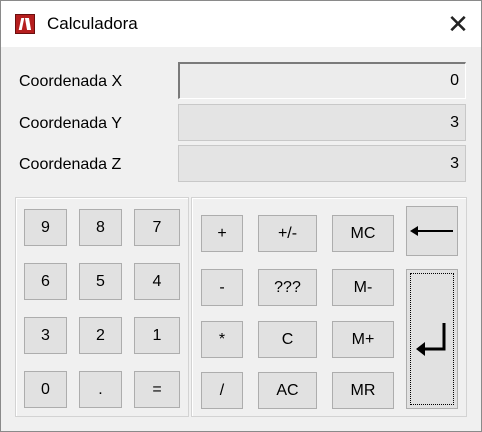 This screenshot has width=482, height=432. What do you see at coordinates (70, 123) in the screenshot?
I see `coord-y-label: Coordenada Y` at bounding box center [70, 123].